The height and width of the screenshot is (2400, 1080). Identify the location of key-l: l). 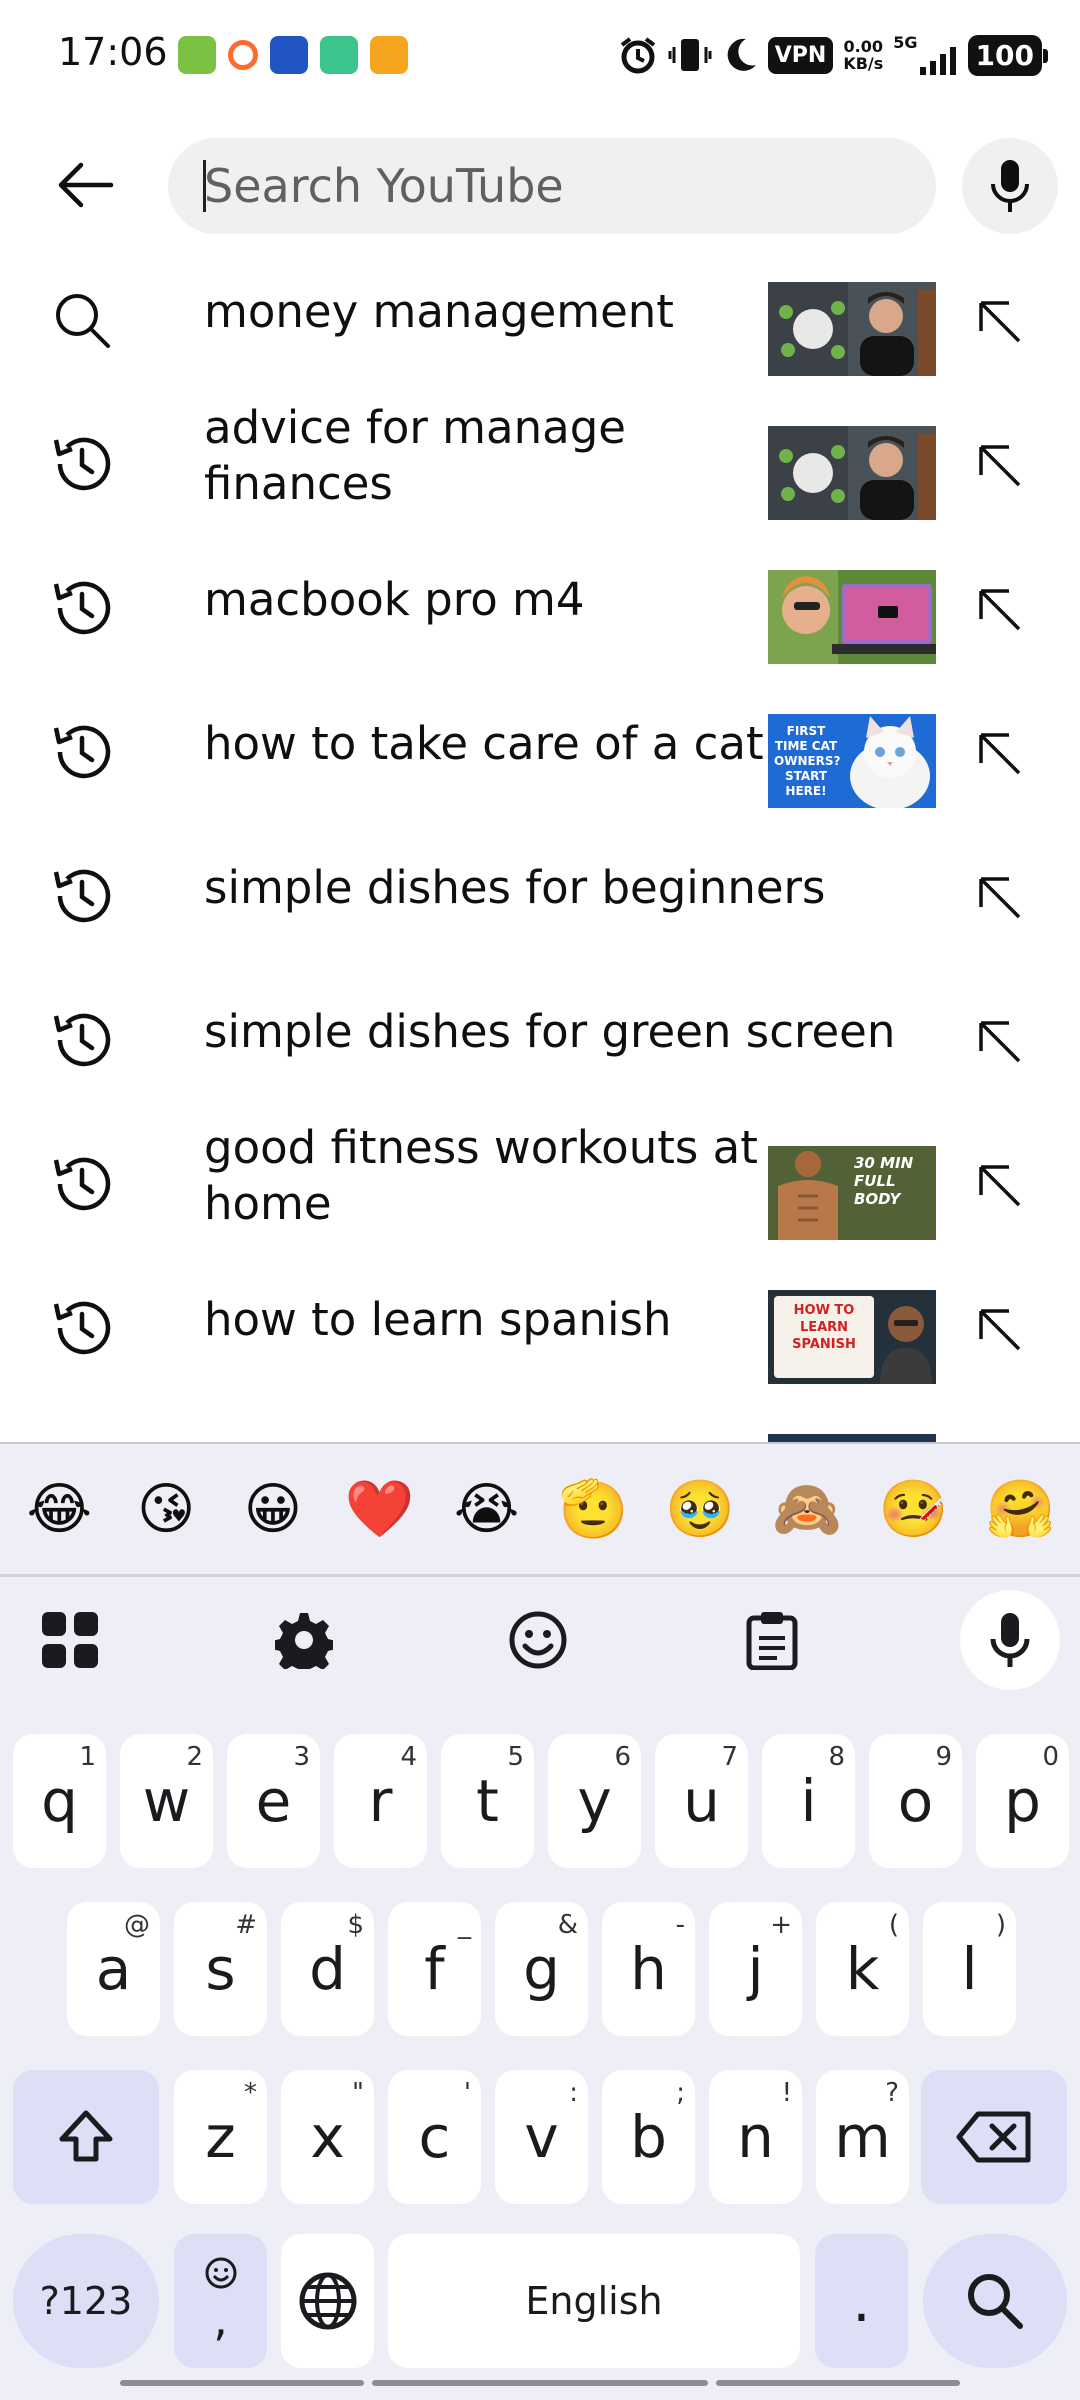
(969, 1969).